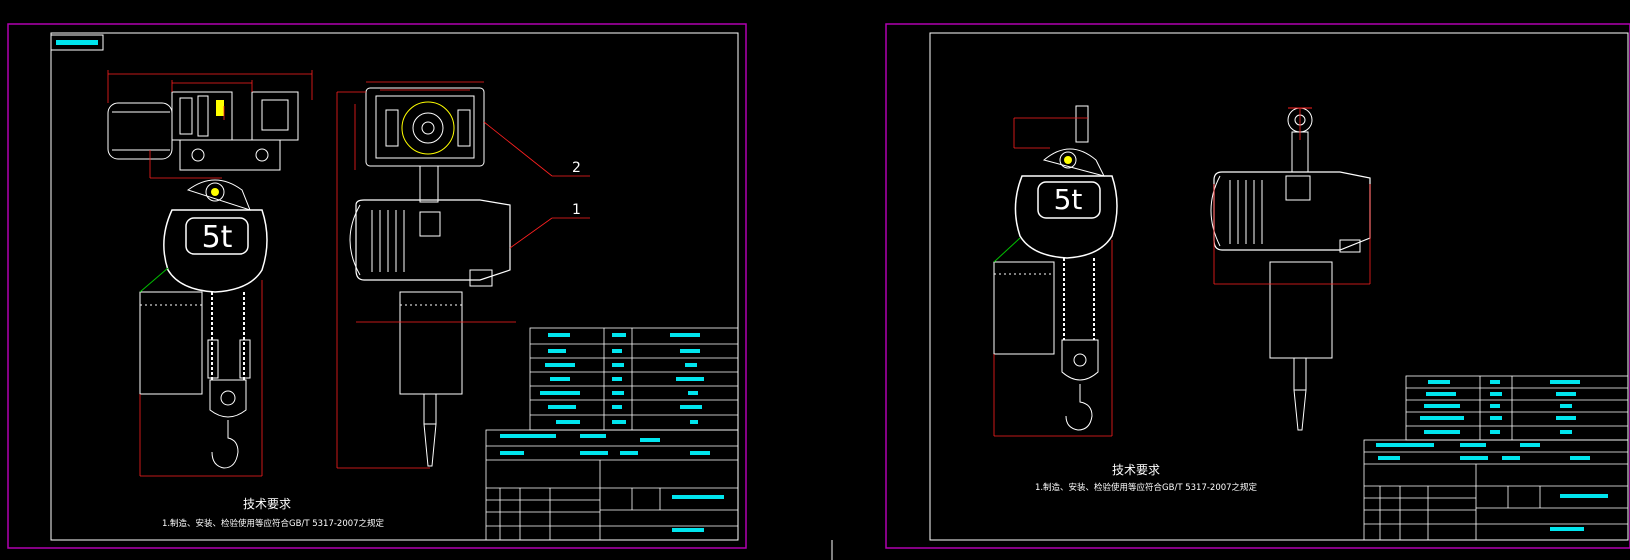 The height and width of the screenshot is (560, 1630). What do you see at coordinates (217, 237) in the screenshot?
I see `sheet-1-capacity-label: 5t` at bounding box center [217, 237].